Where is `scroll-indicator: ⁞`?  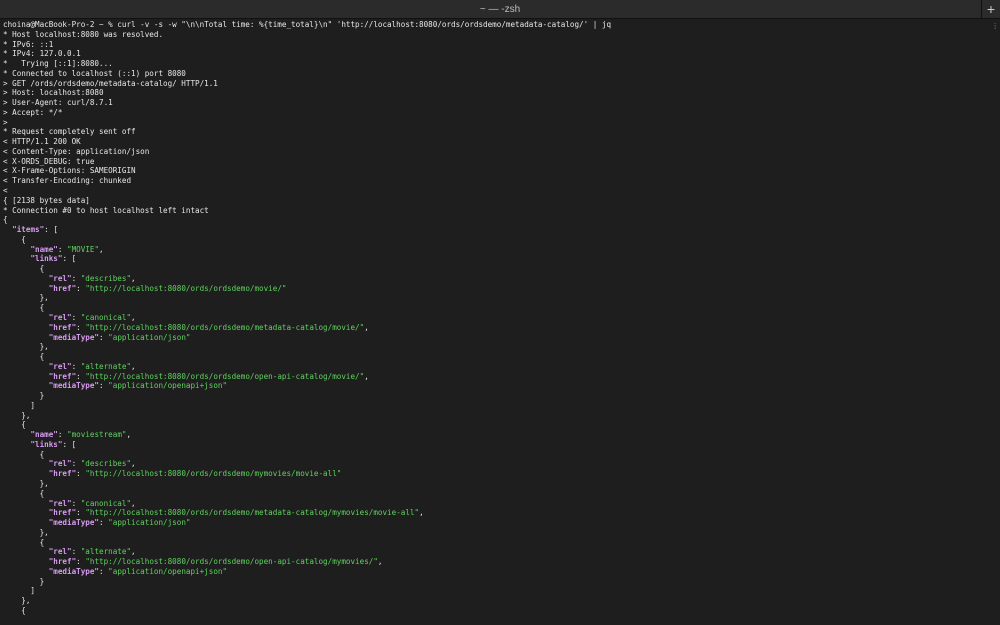
scroll-indicator: ⁞ is located at coordinates (995, 26).